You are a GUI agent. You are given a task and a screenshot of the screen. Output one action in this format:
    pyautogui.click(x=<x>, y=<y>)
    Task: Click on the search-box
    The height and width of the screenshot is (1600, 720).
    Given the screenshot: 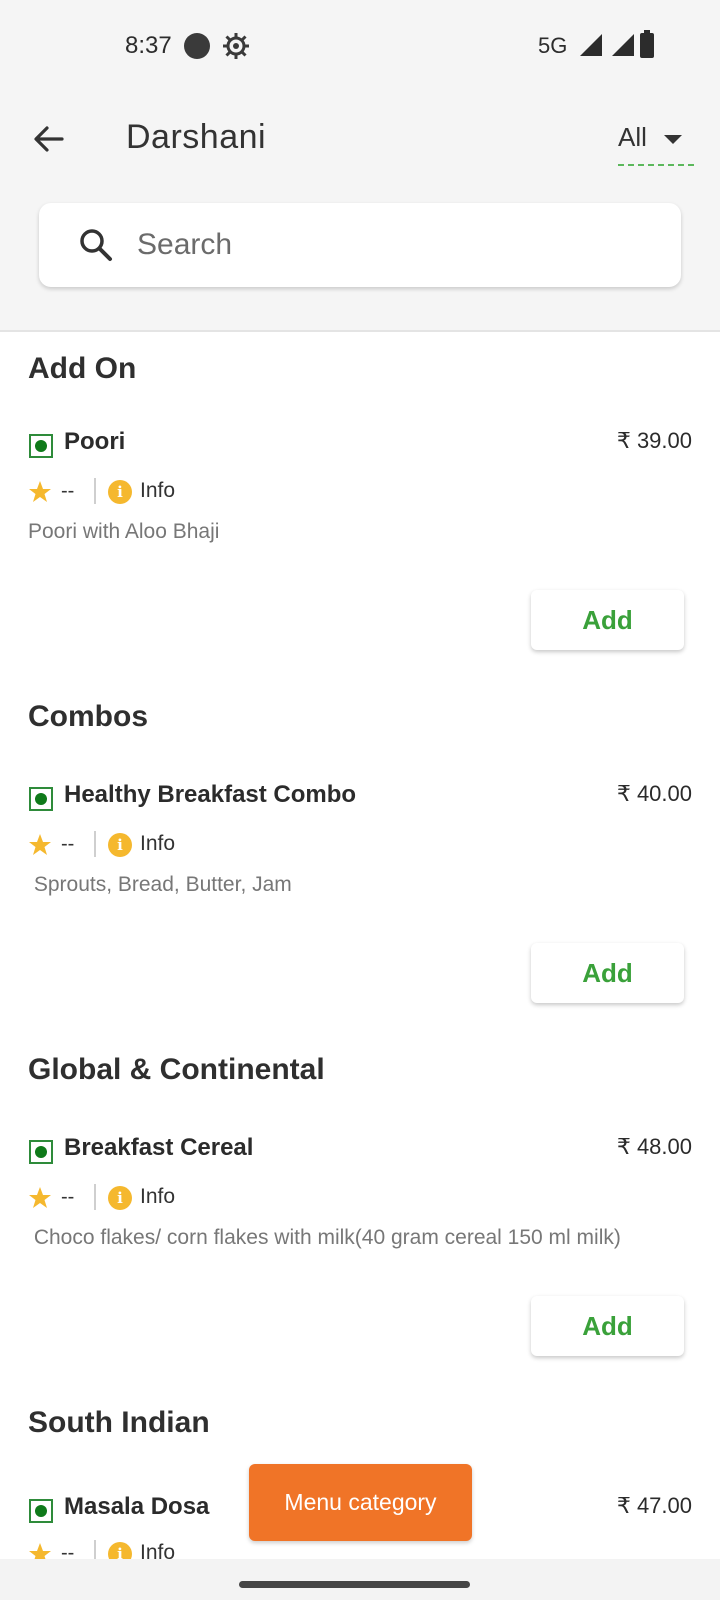 What is the action you would take?
    pyautogui.click(x=360, y=245)
    